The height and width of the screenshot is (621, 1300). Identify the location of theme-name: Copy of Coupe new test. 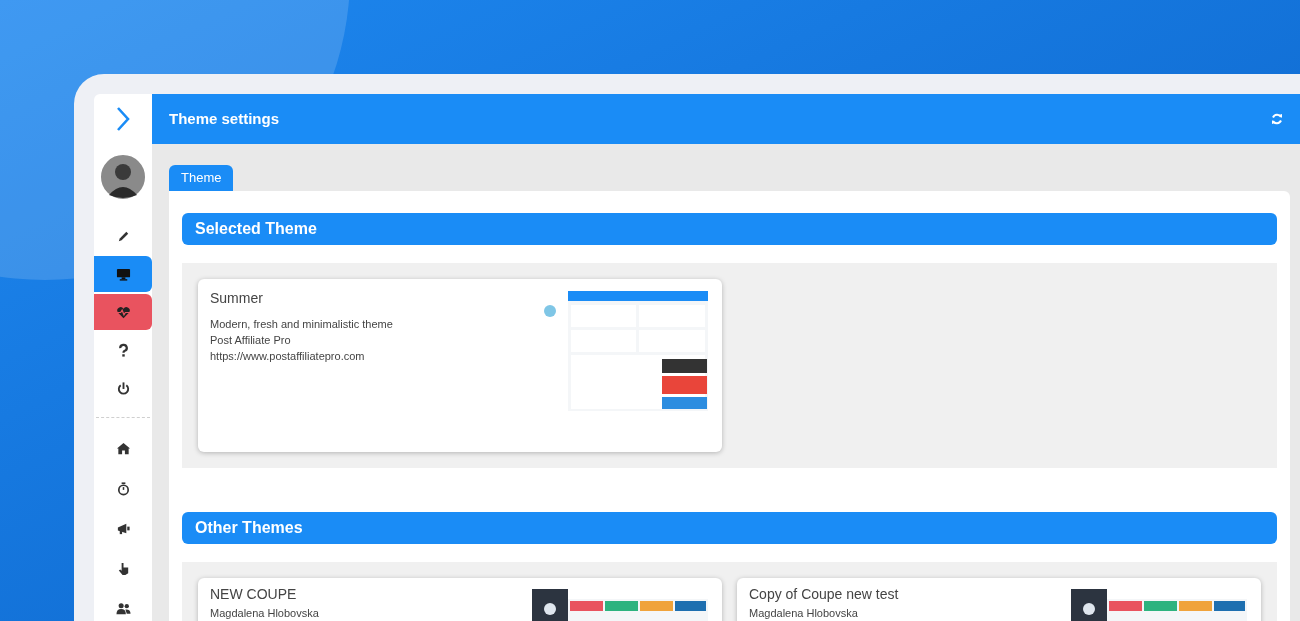
(824, 594).